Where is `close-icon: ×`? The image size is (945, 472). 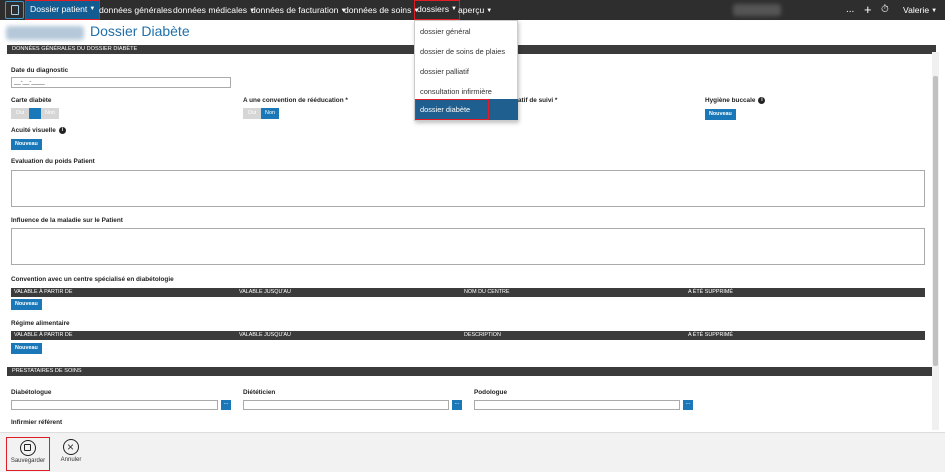
close-icon: × is located at coordinates (71, 447).